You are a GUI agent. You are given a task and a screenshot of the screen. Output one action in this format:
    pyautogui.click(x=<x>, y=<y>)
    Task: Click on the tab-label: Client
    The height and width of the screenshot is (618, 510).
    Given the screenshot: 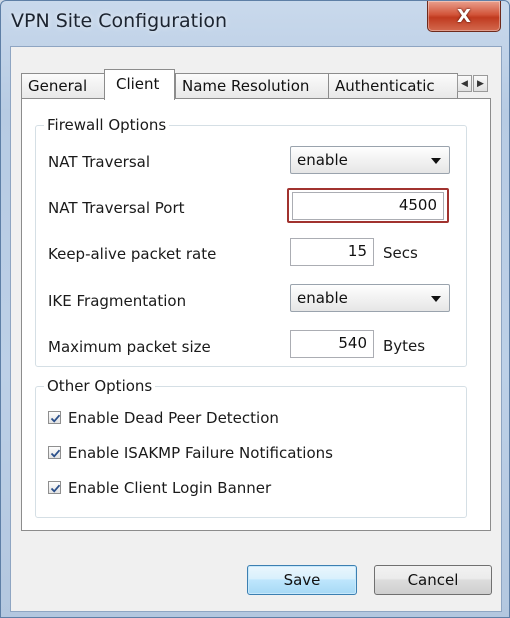 What is the action you would take?
    pyautogui.click(x=138, y=84)
    